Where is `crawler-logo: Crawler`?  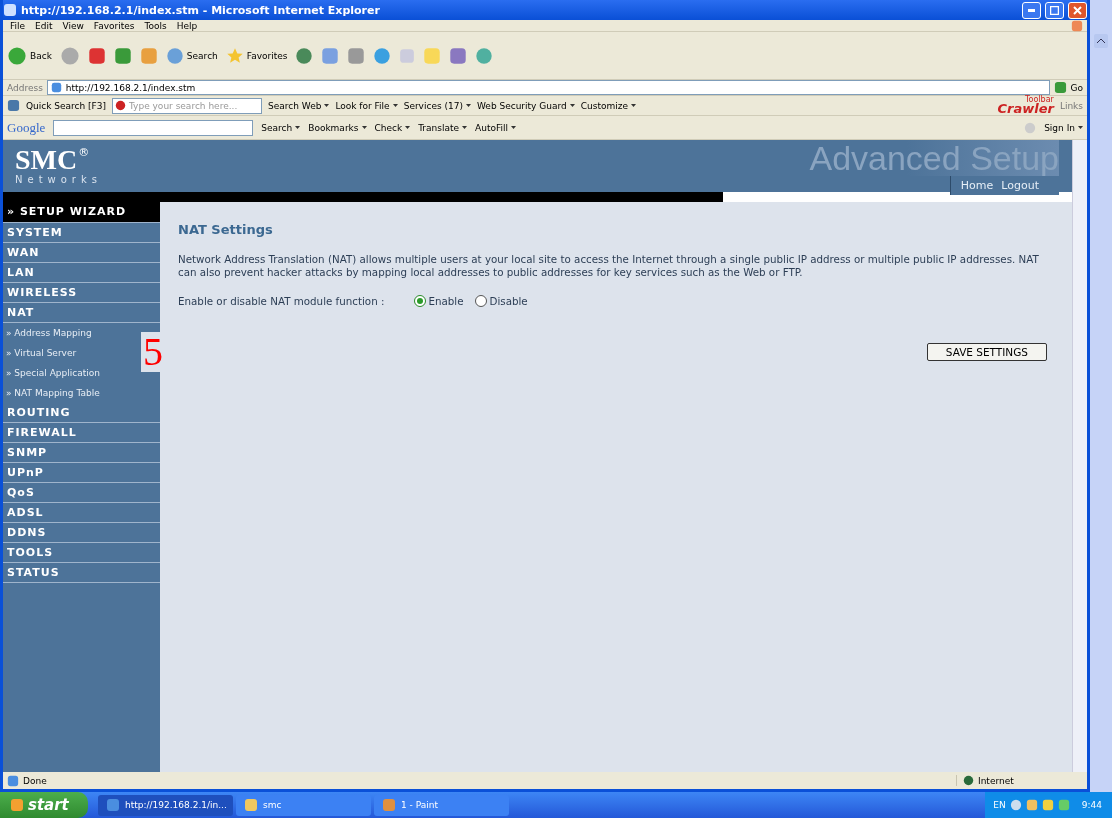
crawler-logo: Crawler is located at coordinates (1025, 109).